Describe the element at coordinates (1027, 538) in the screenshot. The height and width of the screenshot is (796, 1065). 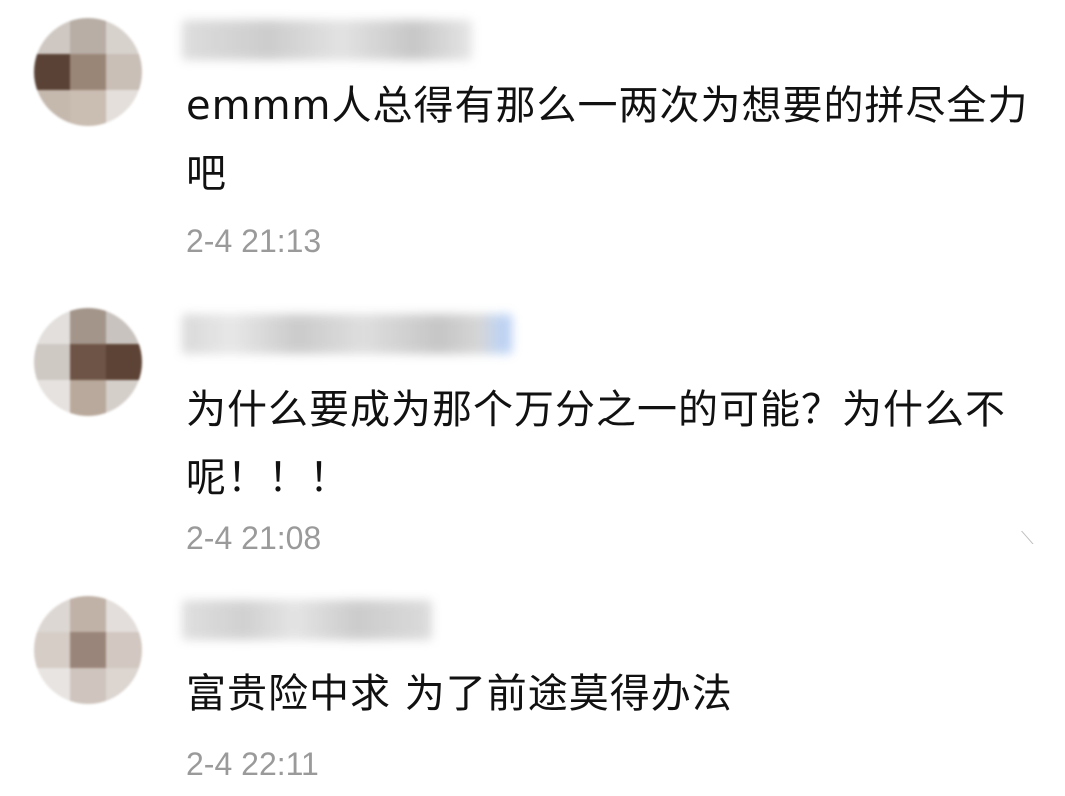
I see `resize-corner-icon: ⟍` at that location.